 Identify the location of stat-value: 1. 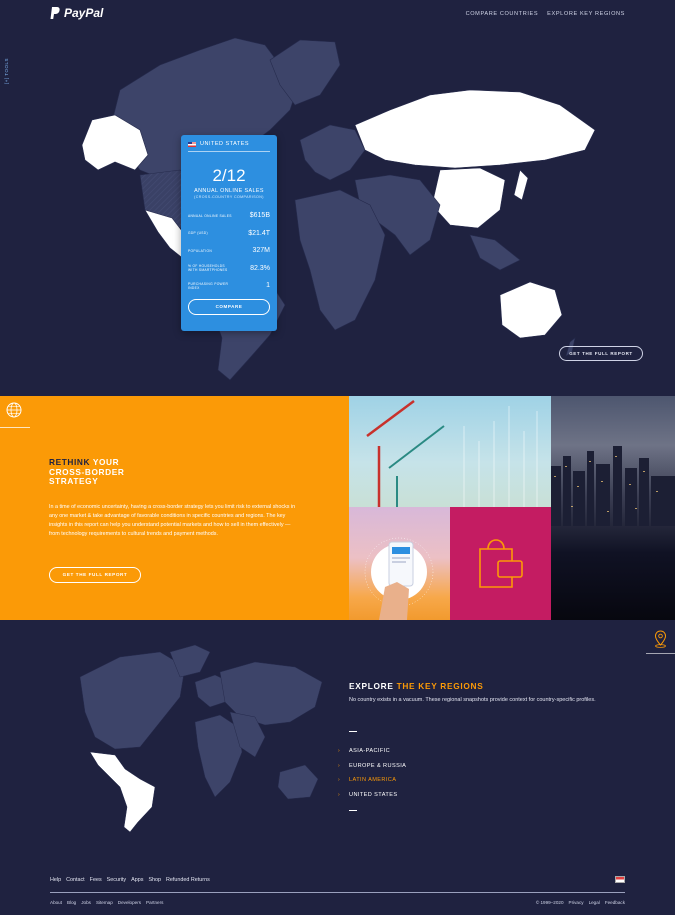
(268, 286).